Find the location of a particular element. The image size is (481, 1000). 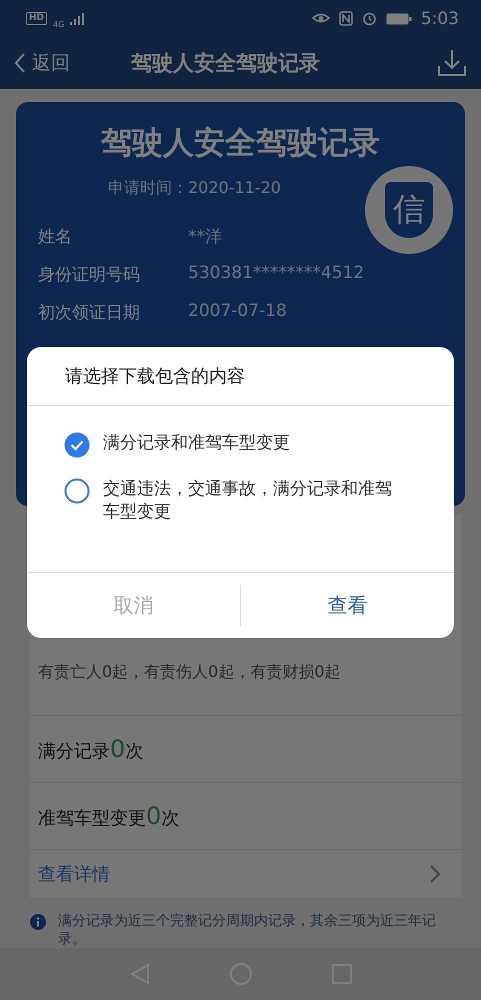

battery-icon is located at coordinates (399, 18).